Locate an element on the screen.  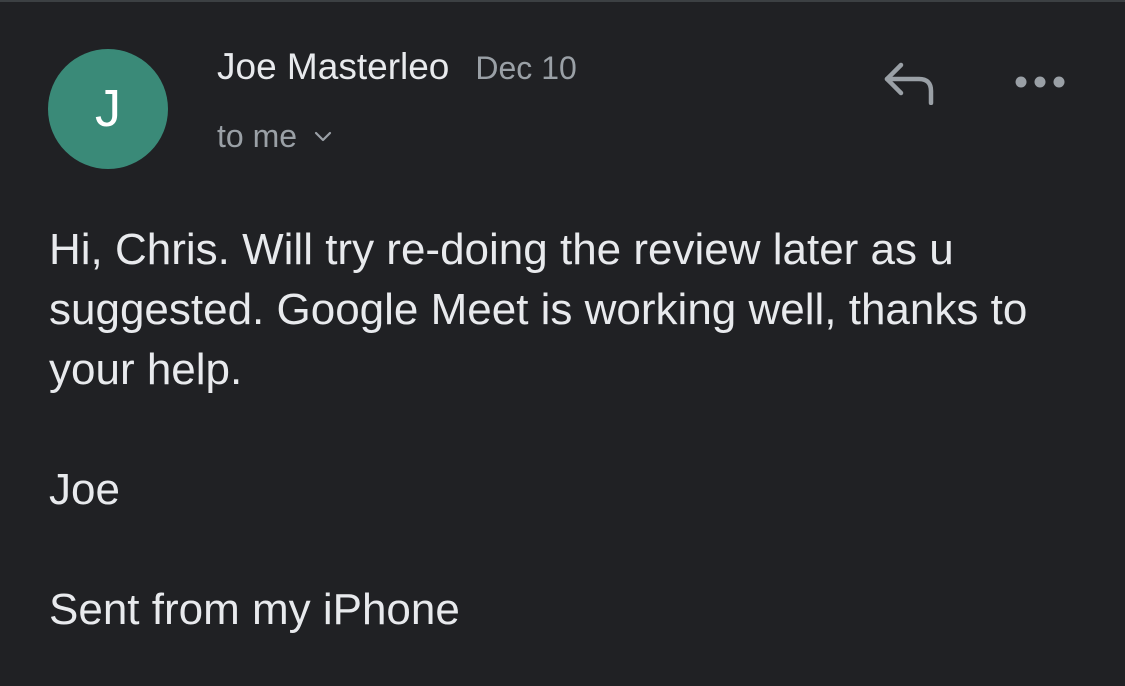
sent-date: Dec 10 is located at coordinates (526, 68).